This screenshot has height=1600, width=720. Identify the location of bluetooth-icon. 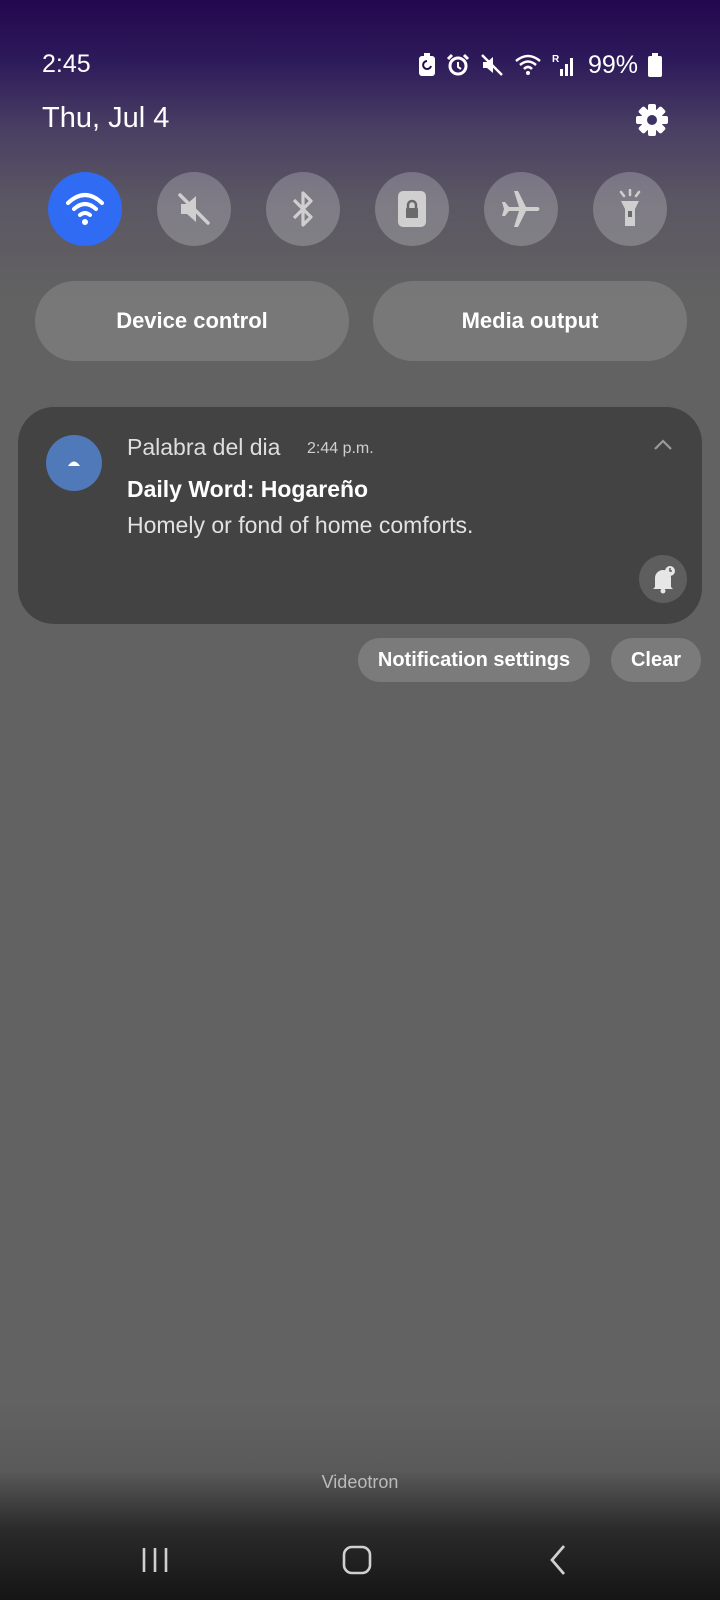
(302, 209).